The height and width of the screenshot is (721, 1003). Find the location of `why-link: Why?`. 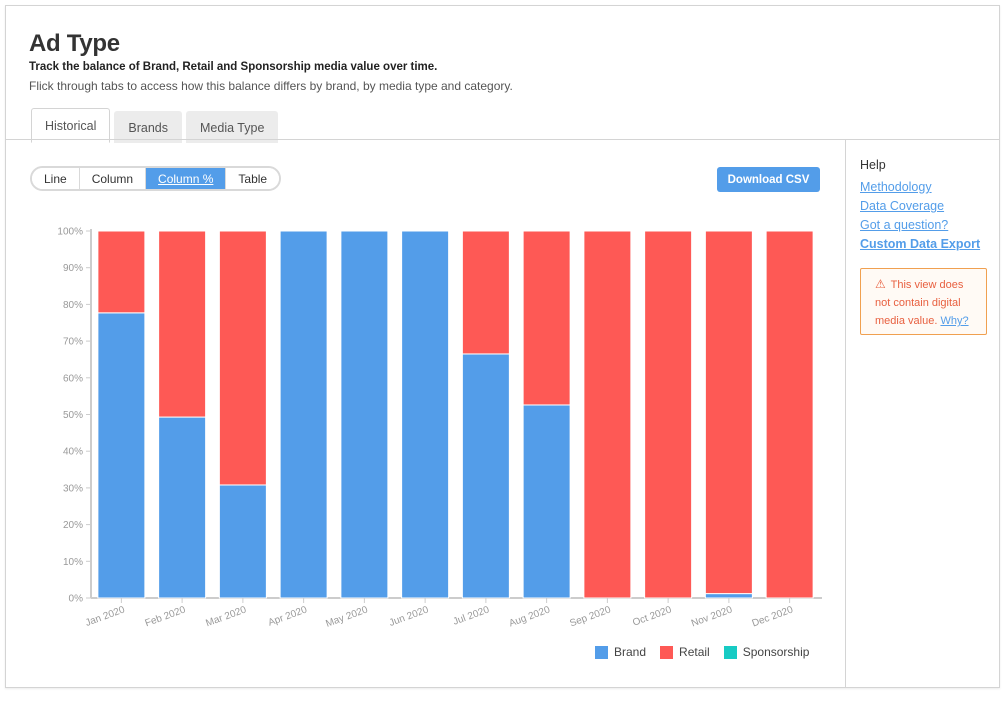

why-link: Why? is located at coordinates (954, 321).